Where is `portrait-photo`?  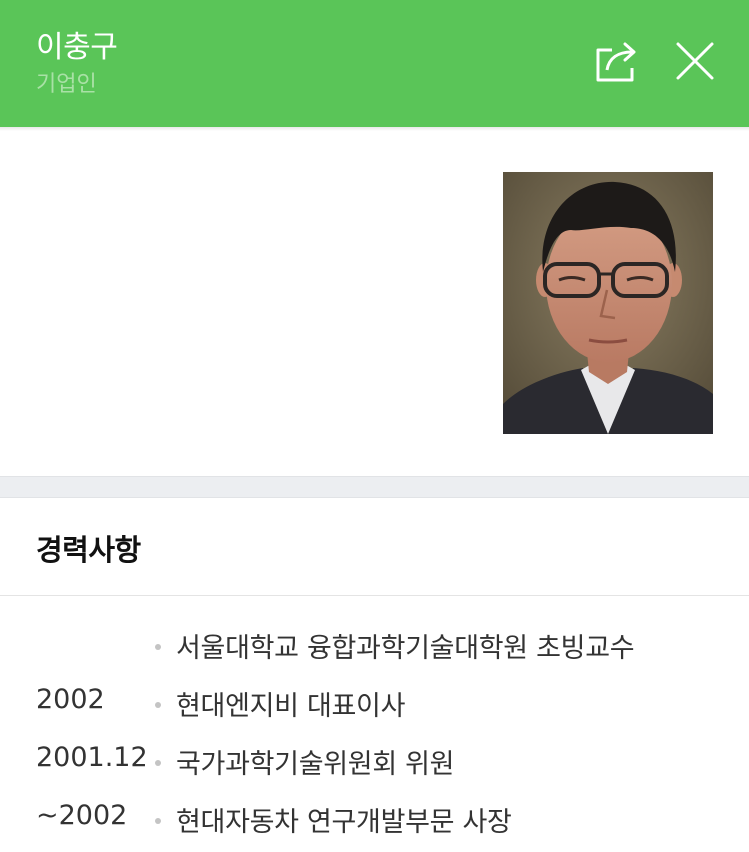 portrait-photo is located at coordinates (608, 303).